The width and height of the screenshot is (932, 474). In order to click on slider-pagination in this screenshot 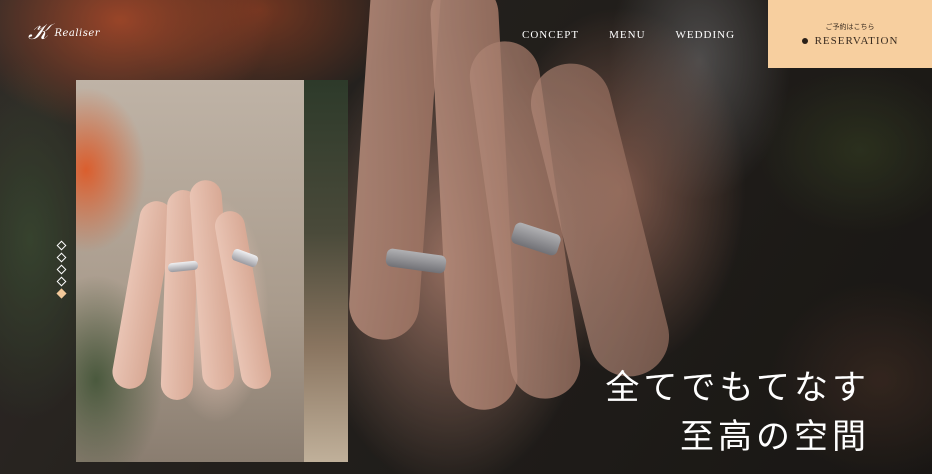, I will do `click(61, 269)`.